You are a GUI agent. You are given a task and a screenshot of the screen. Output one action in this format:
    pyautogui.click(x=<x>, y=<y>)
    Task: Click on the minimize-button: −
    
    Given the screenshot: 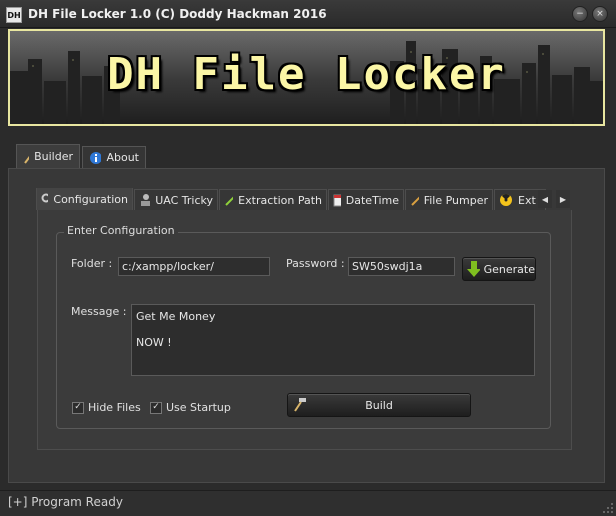 What is the action you would take?
    pyautogui.click(x=580, y=14)
    